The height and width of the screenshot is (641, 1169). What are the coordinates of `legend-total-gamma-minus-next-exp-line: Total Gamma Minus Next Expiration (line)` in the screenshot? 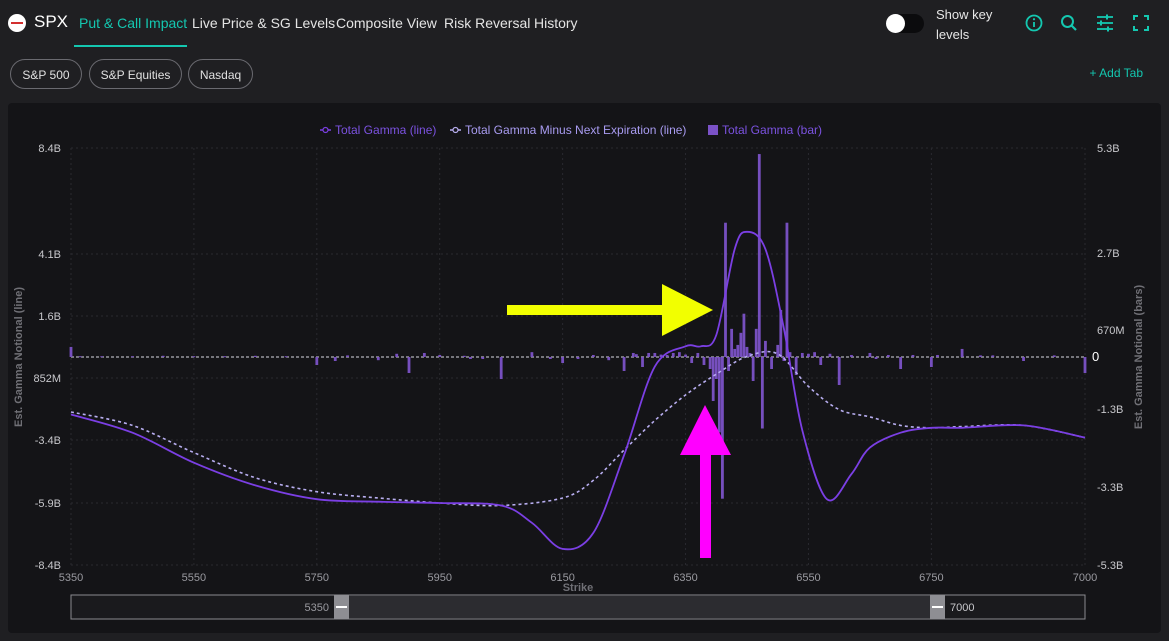 It's located at (568, 130).